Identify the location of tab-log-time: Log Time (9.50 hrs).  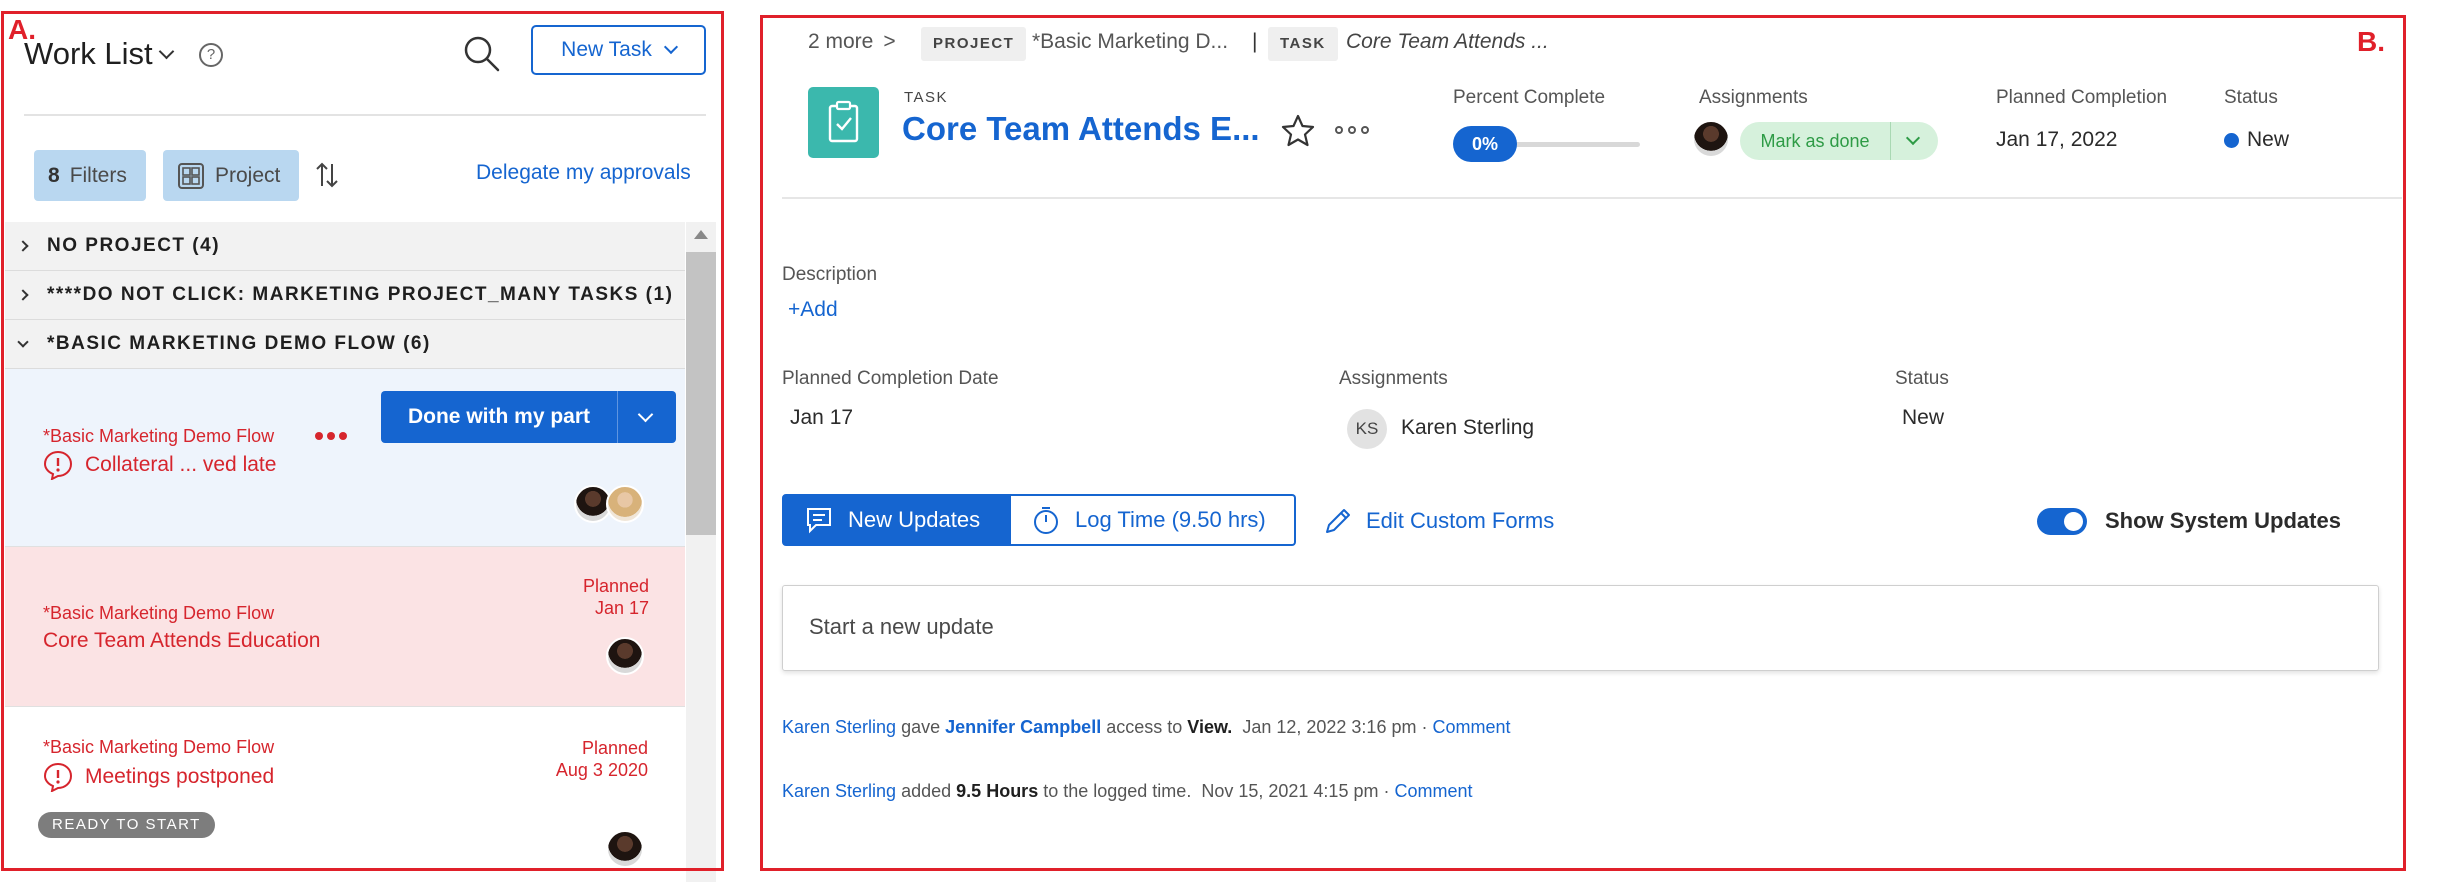
(1153, 520).